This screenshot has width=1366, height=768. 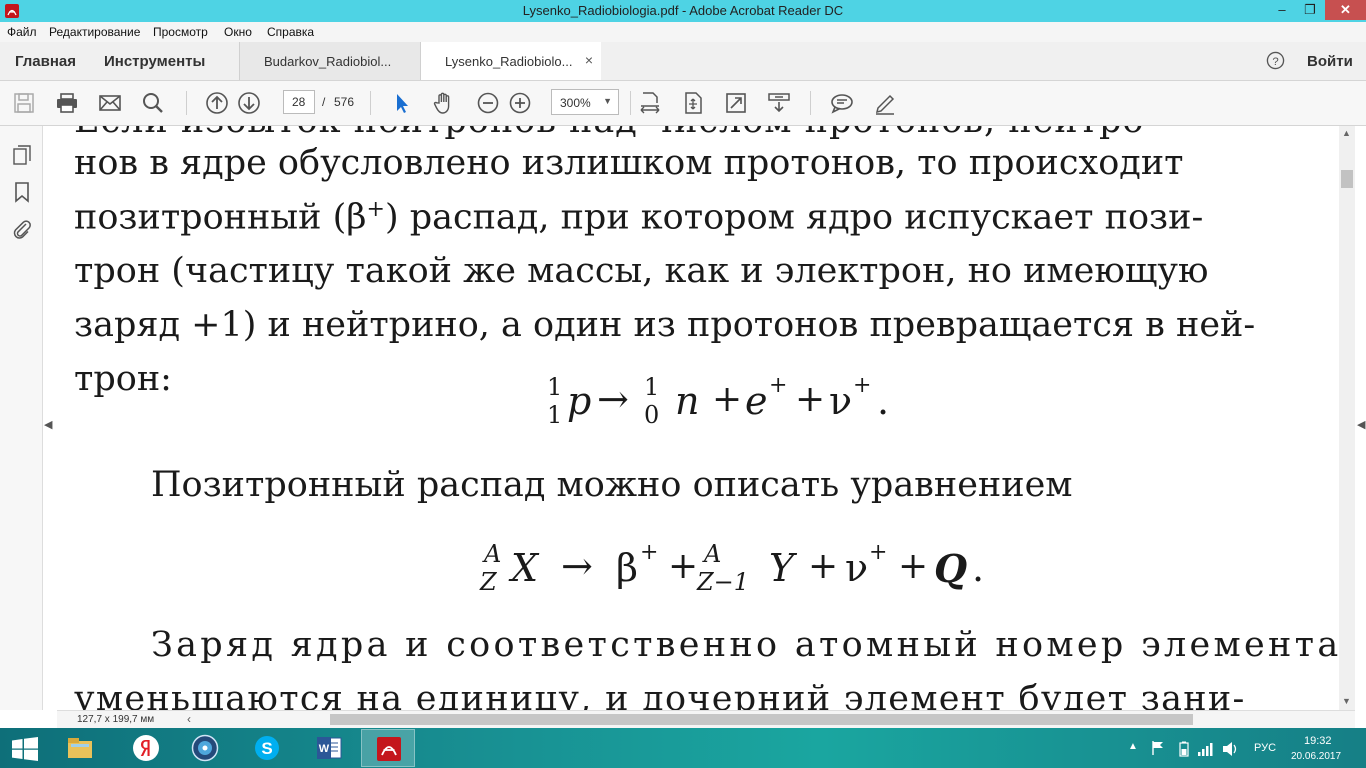 I want to click on vertical-scrollbar: ▲ ▼, so click(x=1347, y=418).